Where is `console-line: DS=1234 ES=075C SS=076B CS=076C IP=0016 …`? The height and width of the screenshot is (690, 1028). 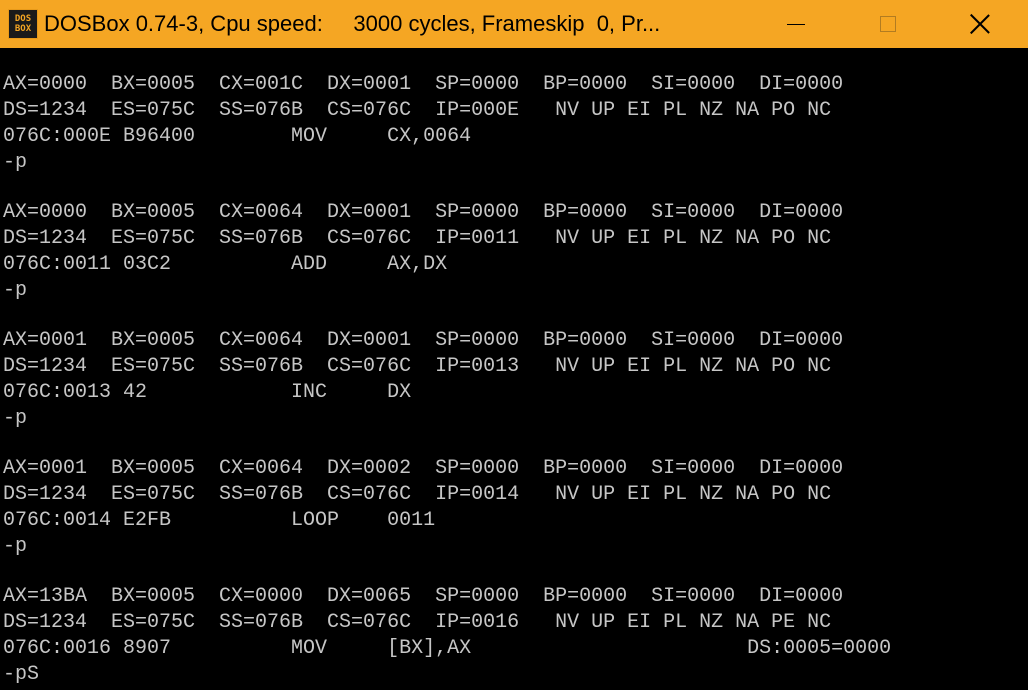 console-line: DS=1234 ES=075C SS=076B CS=076C IP=0016 … is located at coordinates (417, 622).